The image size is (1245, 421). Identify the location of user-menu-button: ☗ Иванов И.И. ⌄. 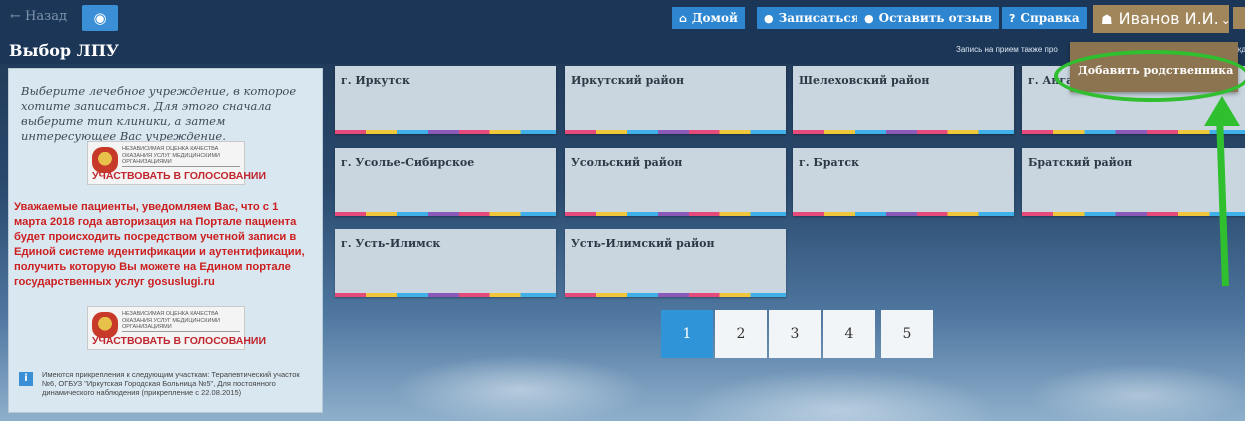
(1162, 19).